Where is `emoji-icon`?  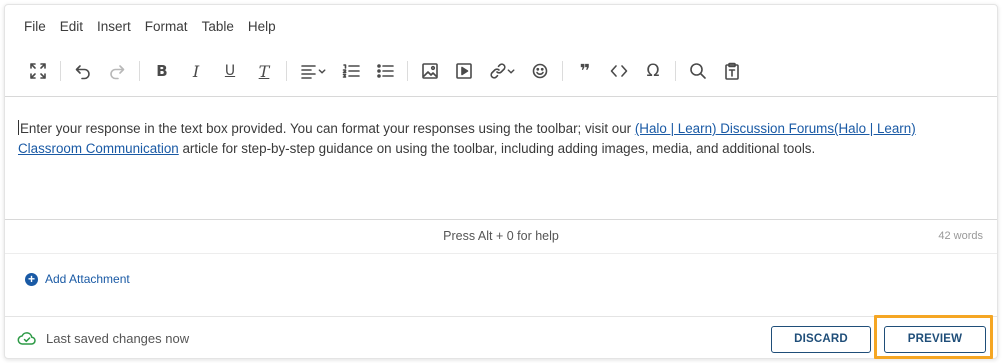 emoji-icon is located at coordinates (540, 71).